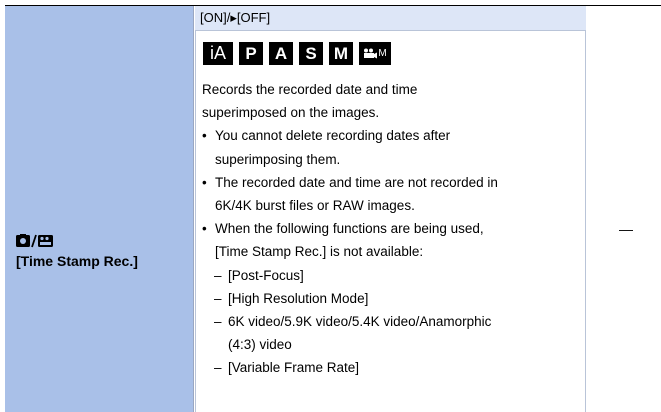 This screenshot has height=412, width=661. What do you see at coordinates (235, 17) in the screenshot?
I see `options-text: [ON]/▸[OFF]` at bounding box center [235, 17].